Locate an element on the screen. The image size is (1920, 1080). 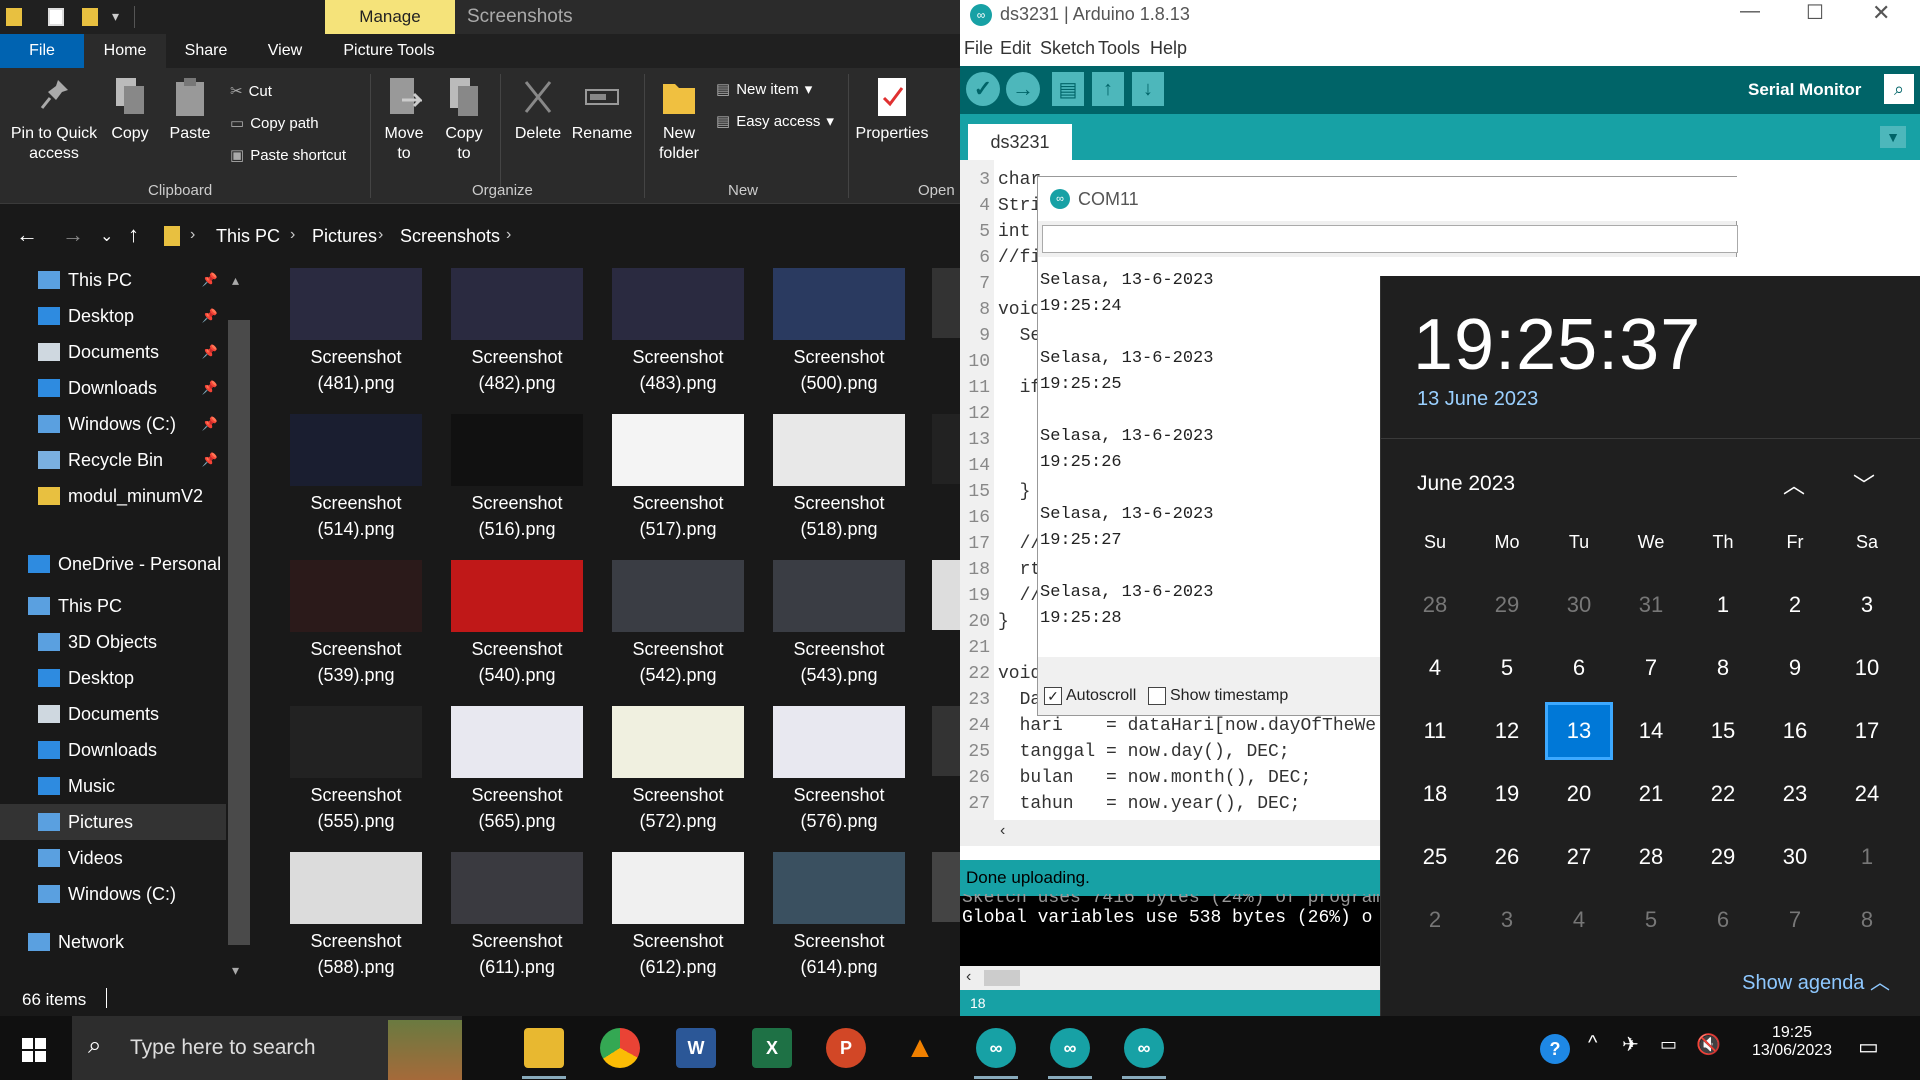
calendar-day: 24 is located at coordinates (1867, 794).